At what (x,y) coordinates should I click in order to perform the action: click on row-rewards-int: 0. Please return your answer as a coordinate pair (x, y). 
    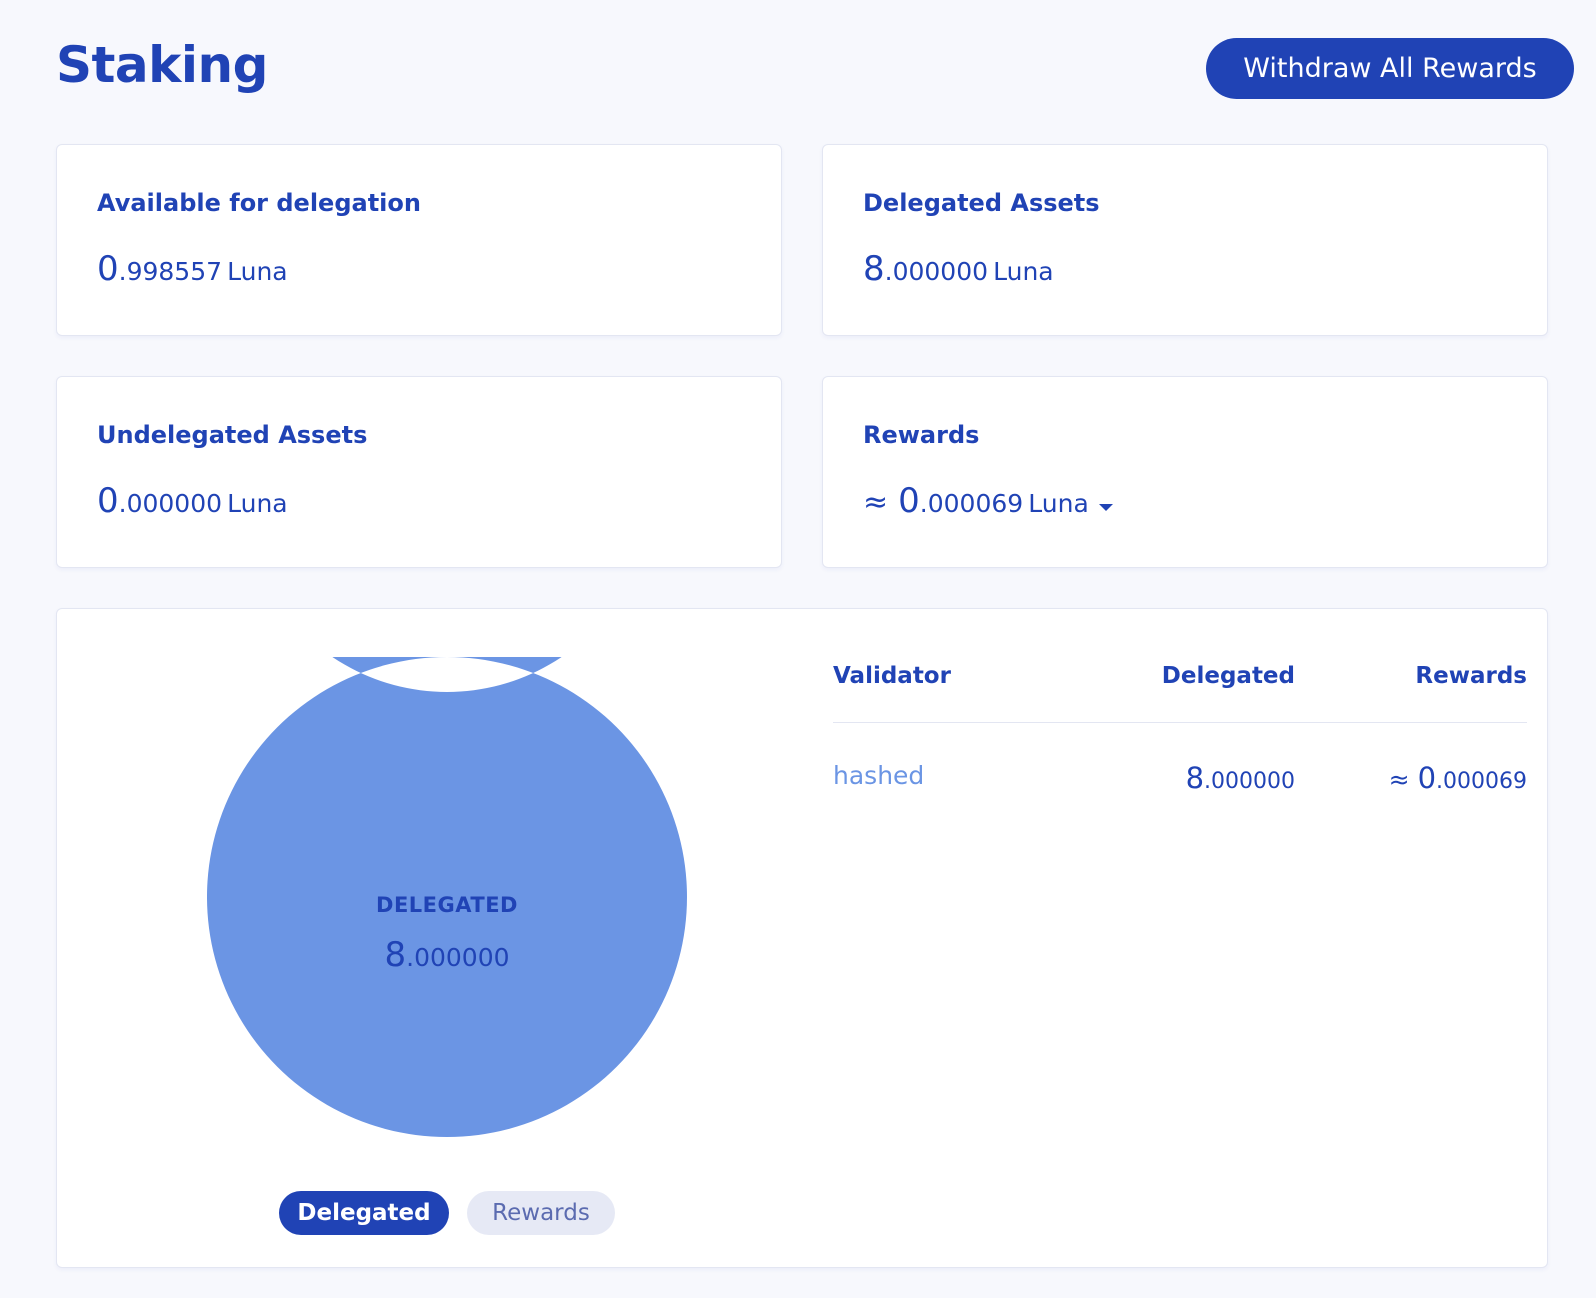
    Looking at the image, I should click on (1427, 778).